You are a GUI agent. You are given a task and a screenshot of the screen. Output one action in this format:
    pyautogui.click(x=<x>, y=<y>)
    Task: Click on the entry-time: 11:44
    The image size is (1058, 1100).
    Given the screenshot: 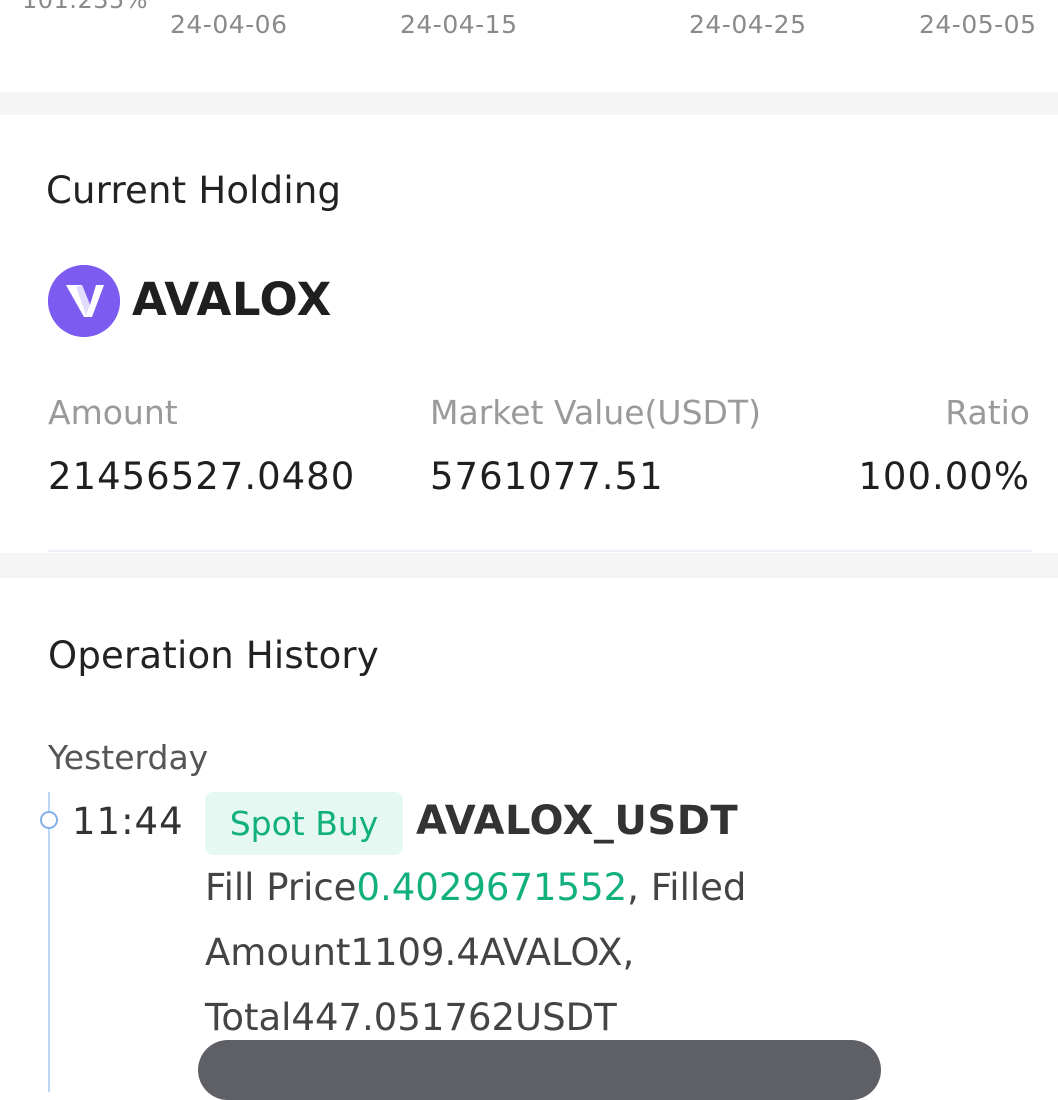 What is the action you would take?
    pyautogui.click(x=128, y=821)
    